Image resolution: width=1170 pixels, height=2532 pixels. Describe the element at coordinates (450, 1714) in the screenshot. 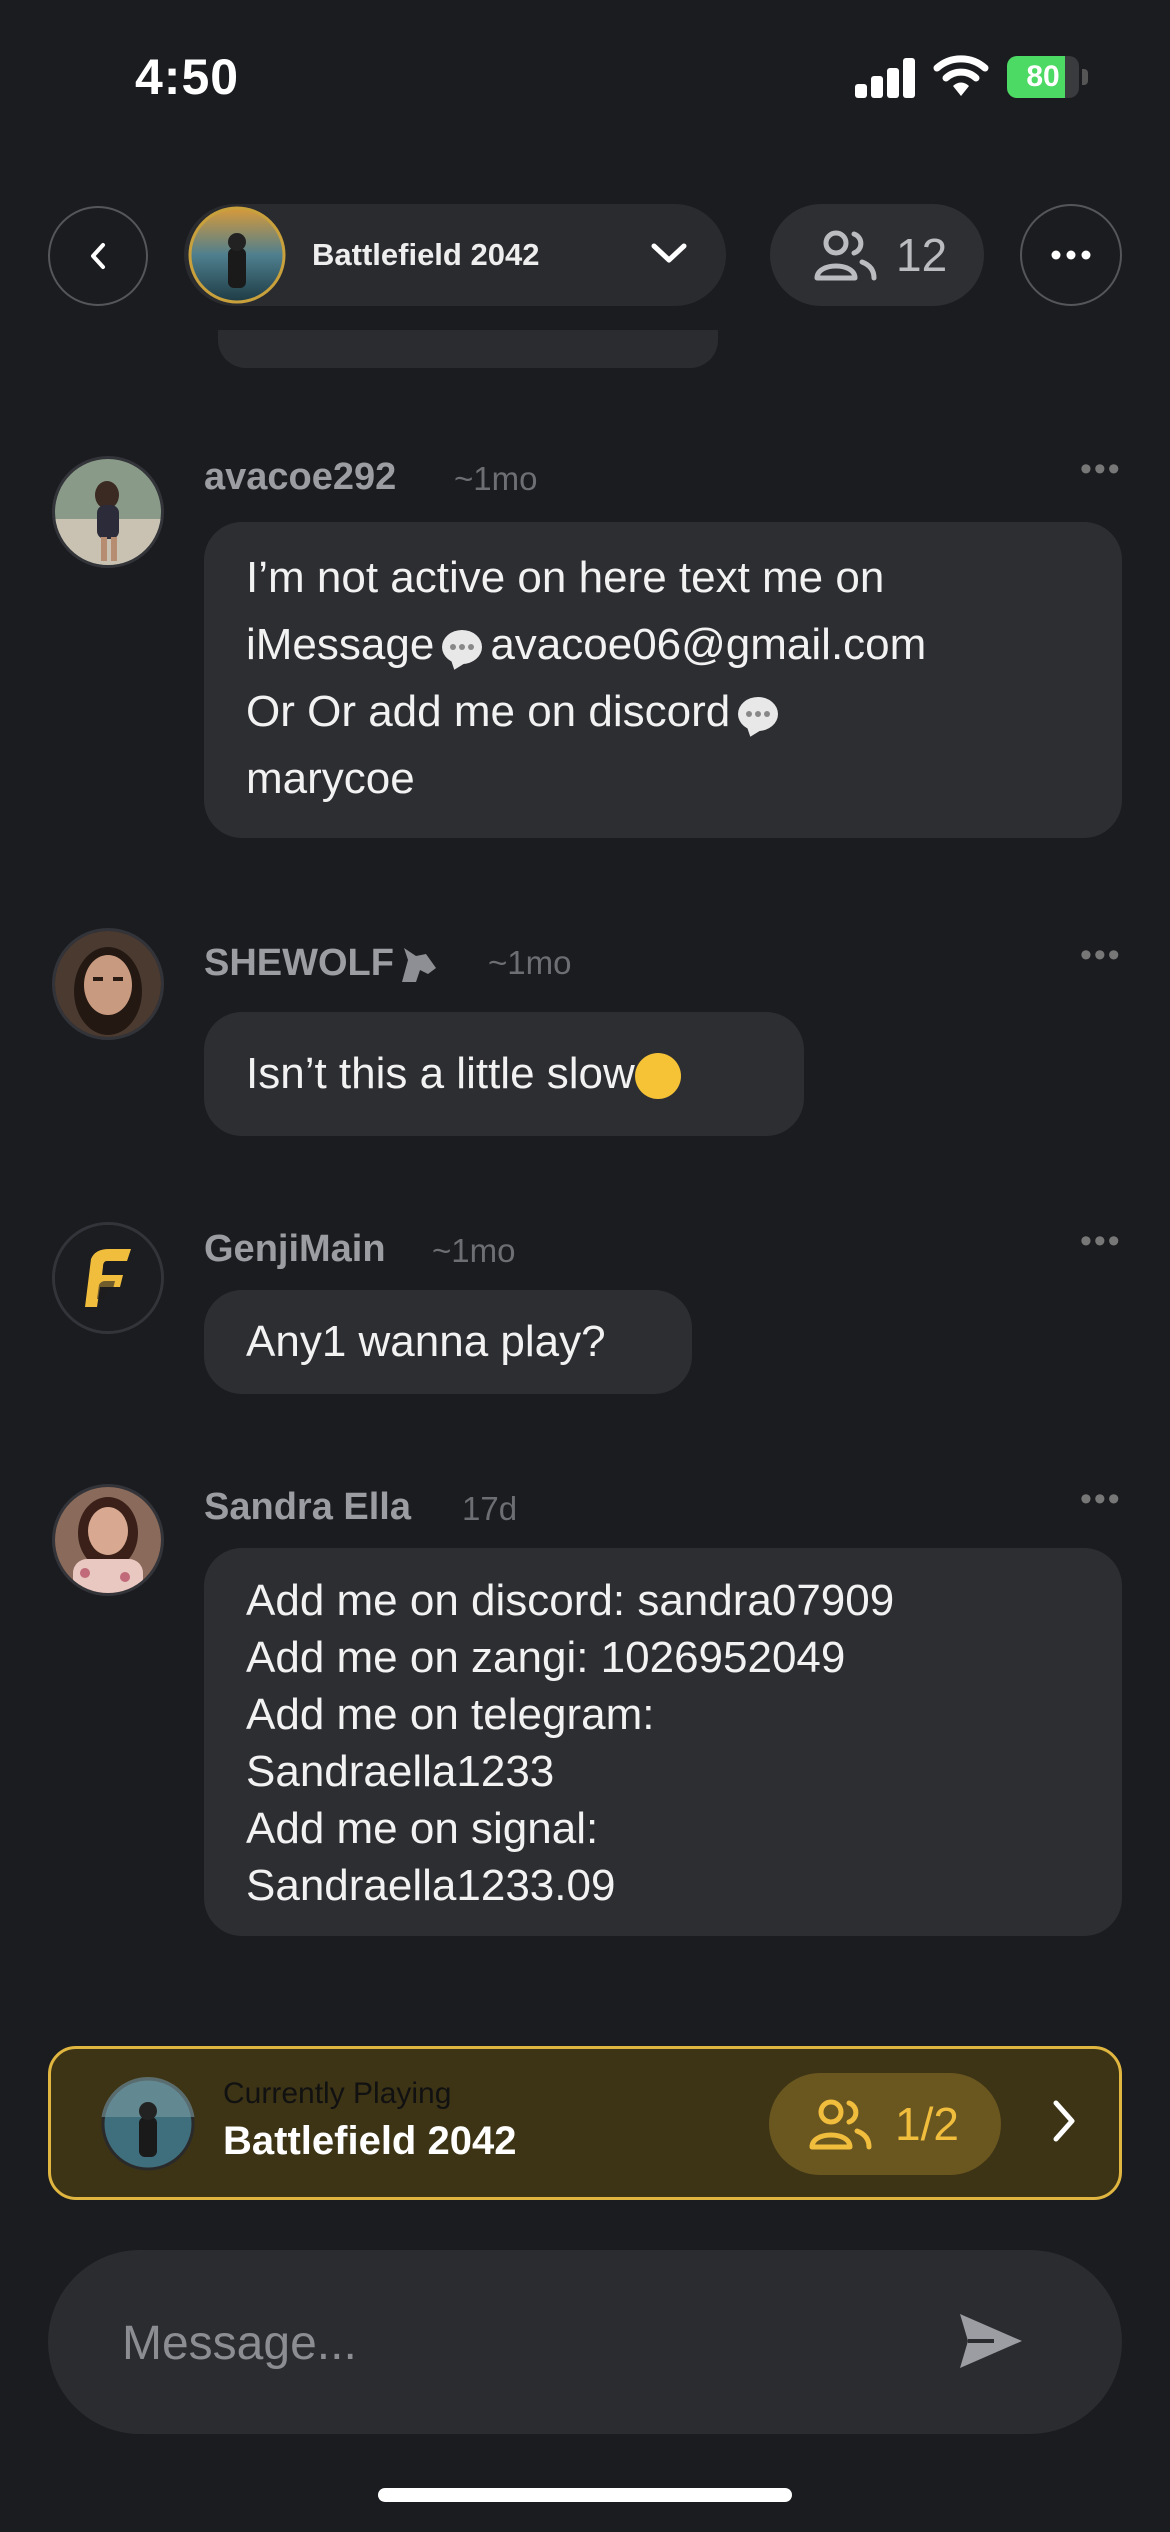

I see `message-text: Add me on telegram:` at that location.